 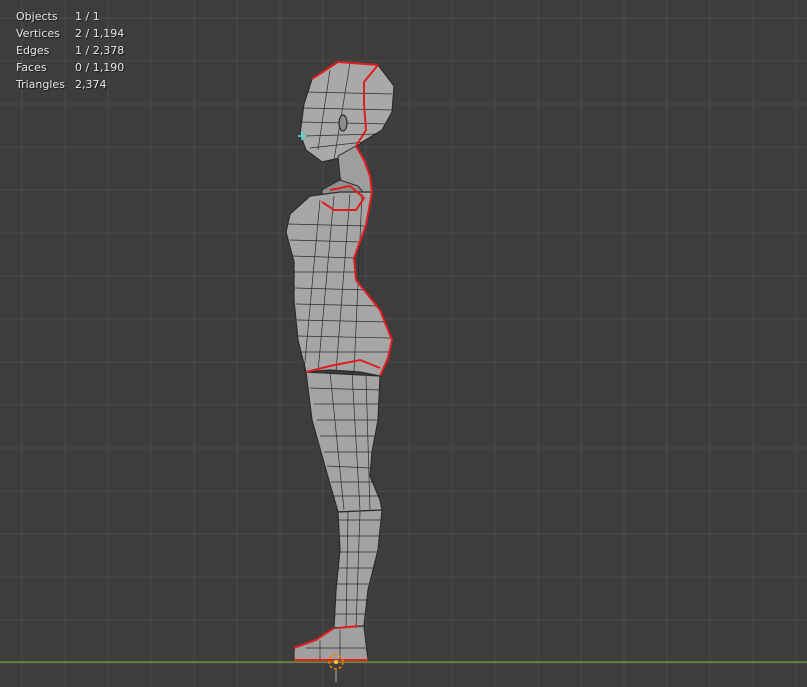 I want to click on stat-label: Vertices, so click(x=38, y=33).